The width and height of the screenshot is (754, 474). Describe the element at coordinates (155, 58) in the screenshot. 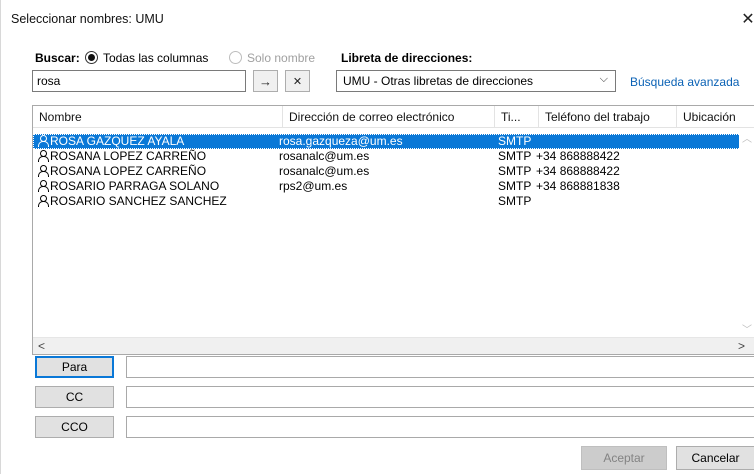

I see `radio-all-columns-label: Todas las columnas` at that location.